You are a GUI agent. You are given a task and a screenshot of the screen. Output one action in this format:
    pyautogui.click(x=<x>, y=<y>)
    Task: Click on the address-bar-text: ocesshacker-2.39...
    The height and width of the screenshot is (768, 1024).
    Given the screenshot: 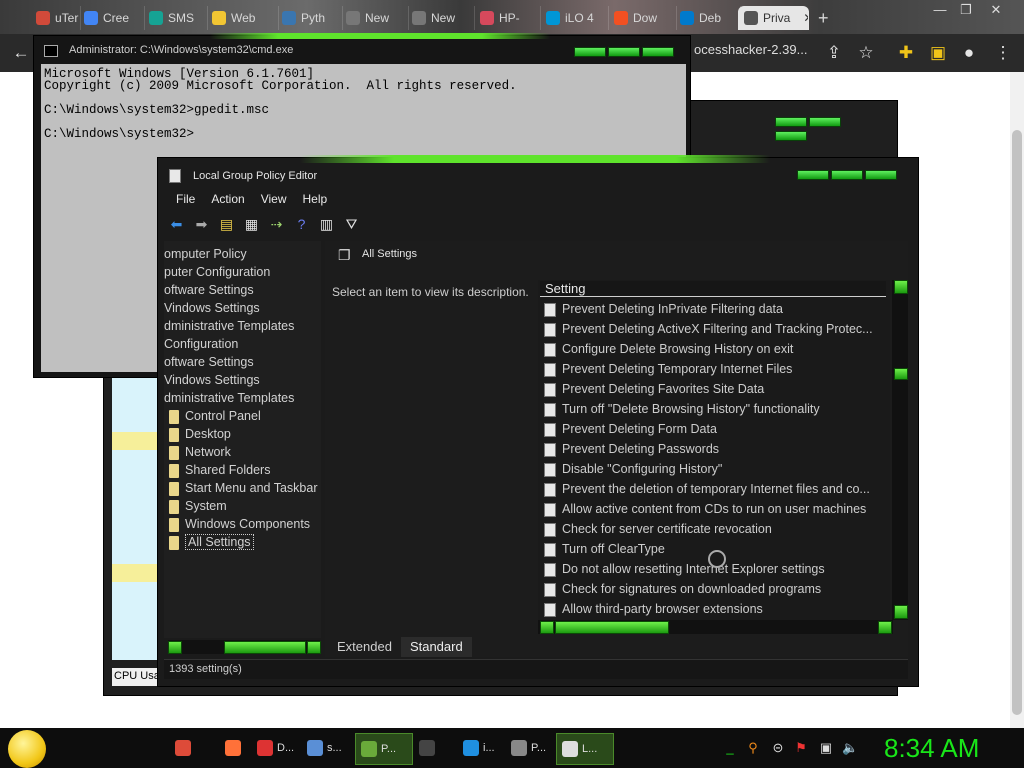 What is the action you would take?
    pyautogui.click(x=750, y=49)
    